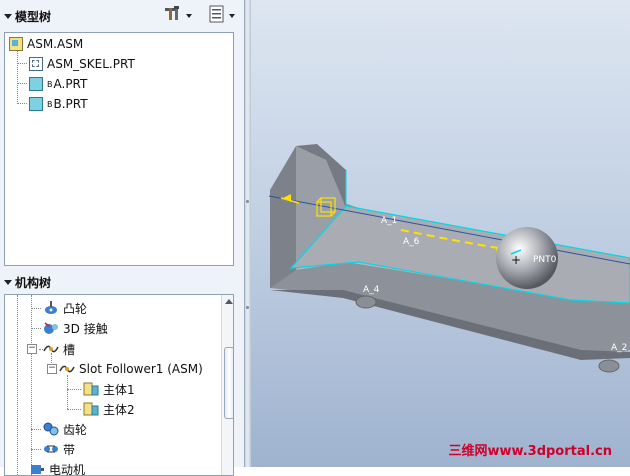  Describe the element at coordinates (91, 64) in the screenshot. I see `tree-item-label: ASM_SKEL.PRT` at that location.